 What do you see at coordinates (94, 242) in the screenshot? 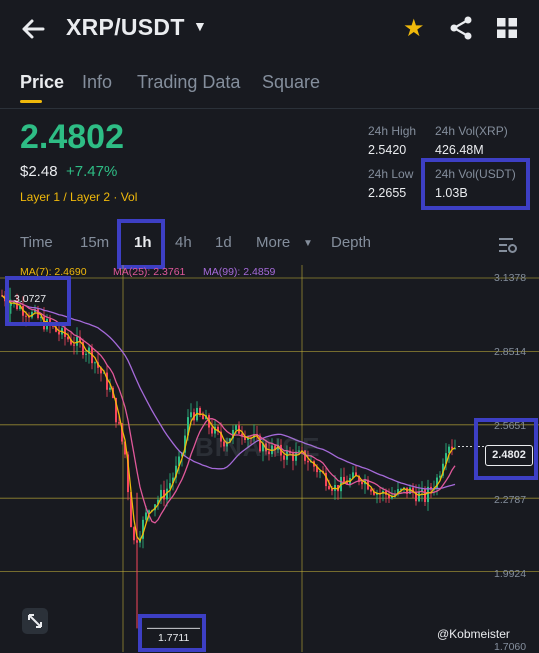
I see `tf-15m: 15m` at bounding box center [94, 242].